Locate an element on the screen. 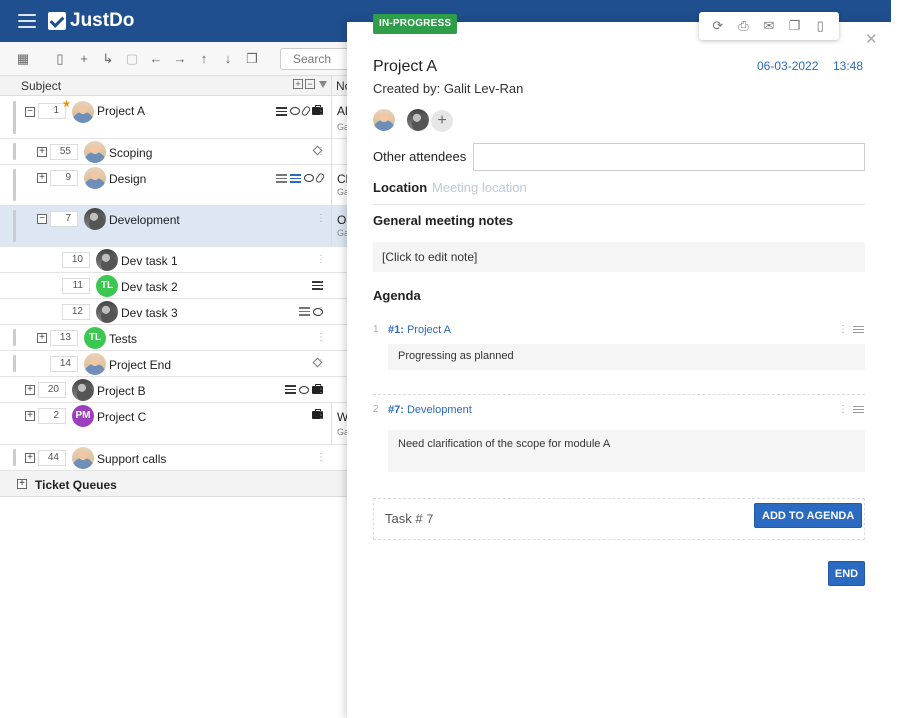 The image size is (898, 718). add-attendee-button: + is located at coordinates (442, 121).